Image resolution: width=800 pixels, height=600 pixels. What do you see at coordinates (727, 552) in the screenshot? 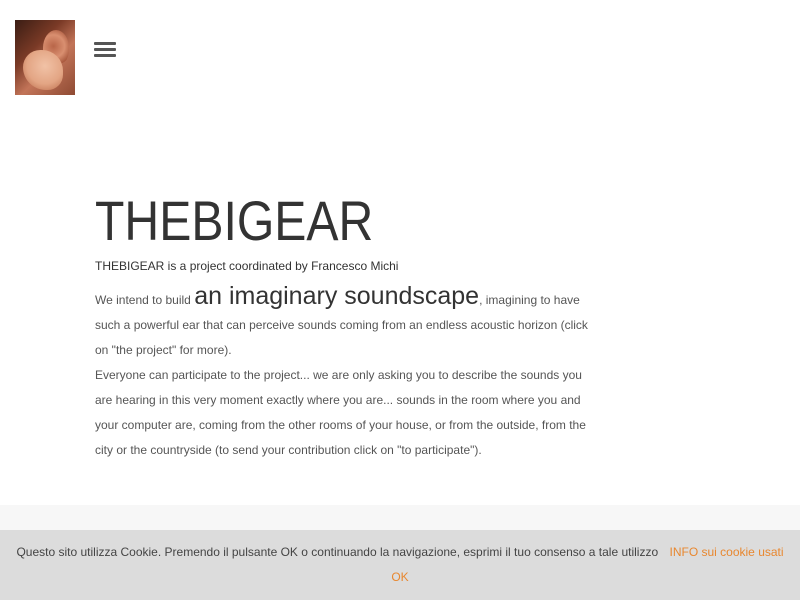
I see `cookie-info-link: INFO sui cookie usati` at bounding box center [727, 552].